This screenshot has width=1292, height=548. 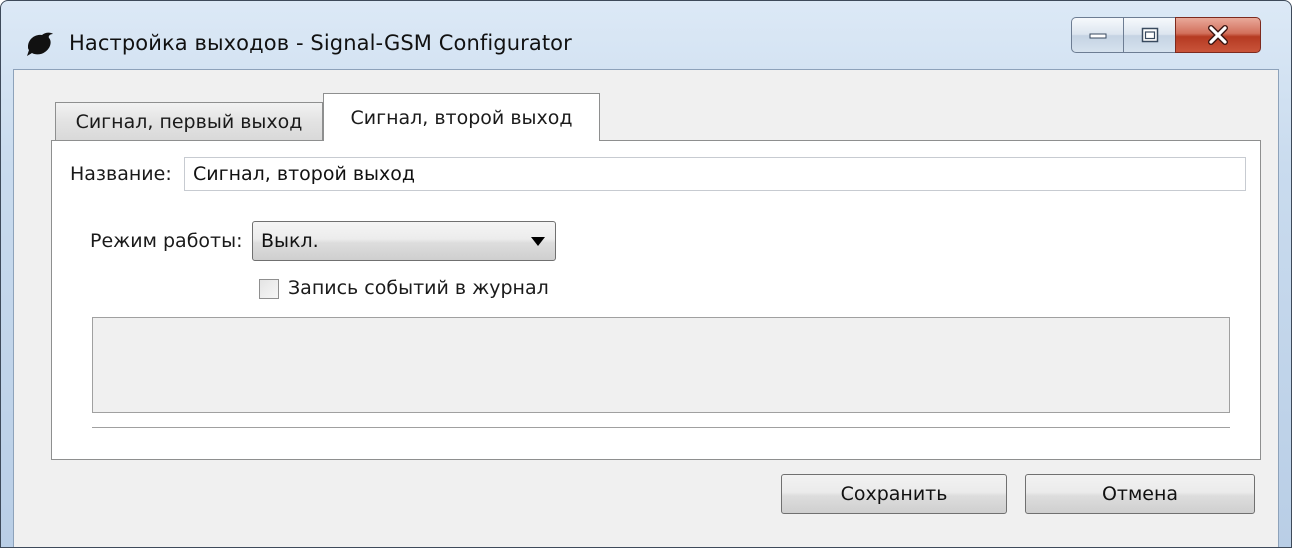 I want to click on minimize-button, so click(x=1097, y=35).